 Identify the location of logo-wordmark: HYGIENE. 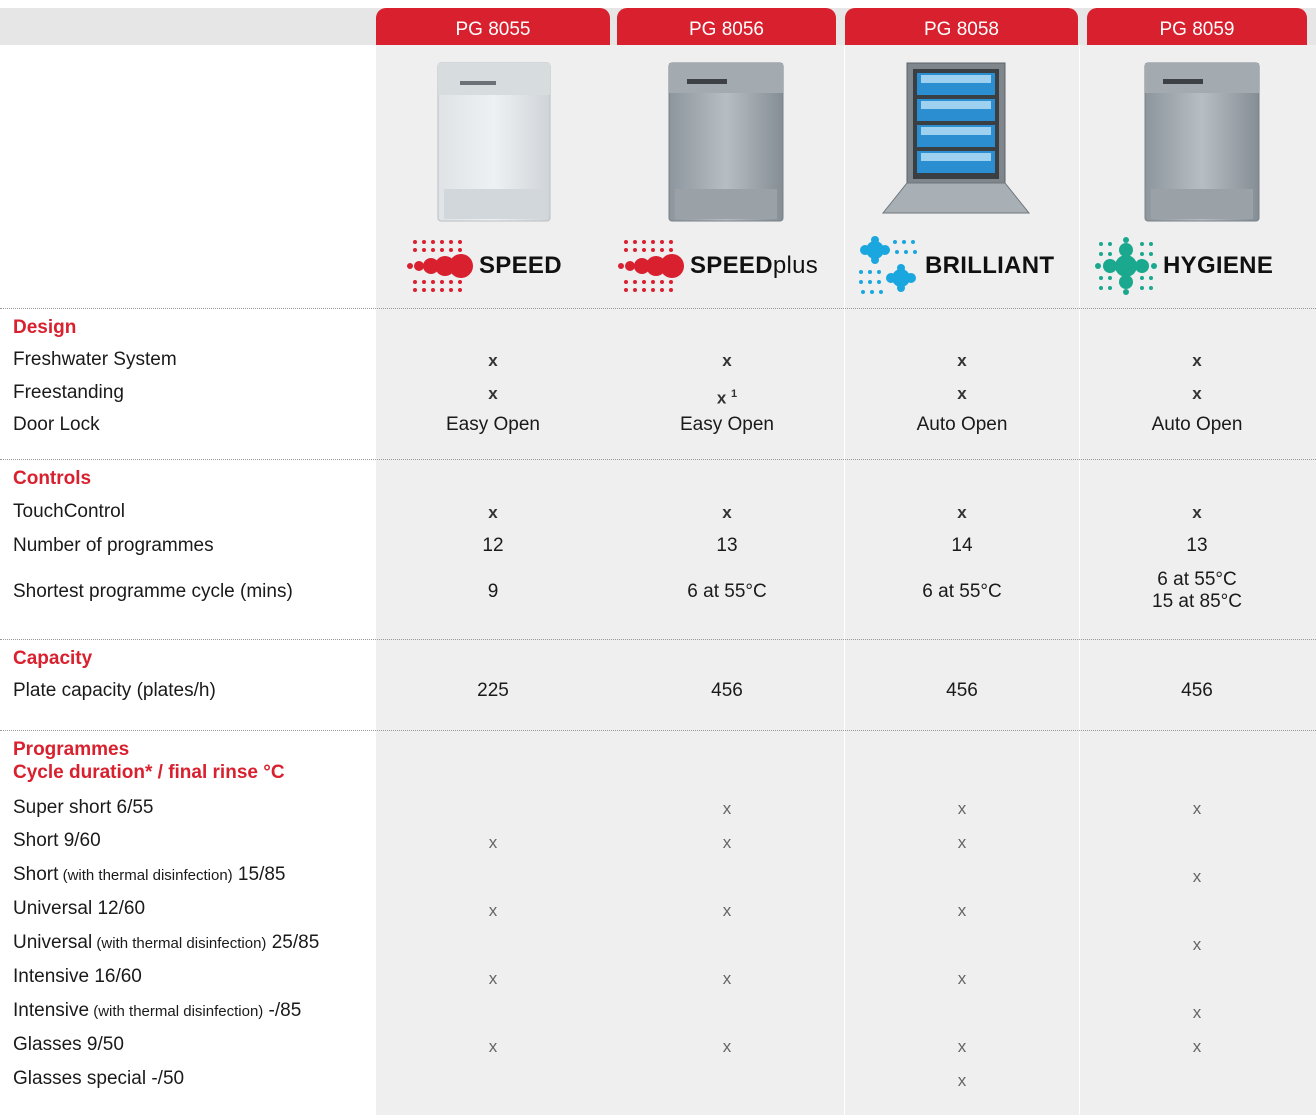
(1218, 265).